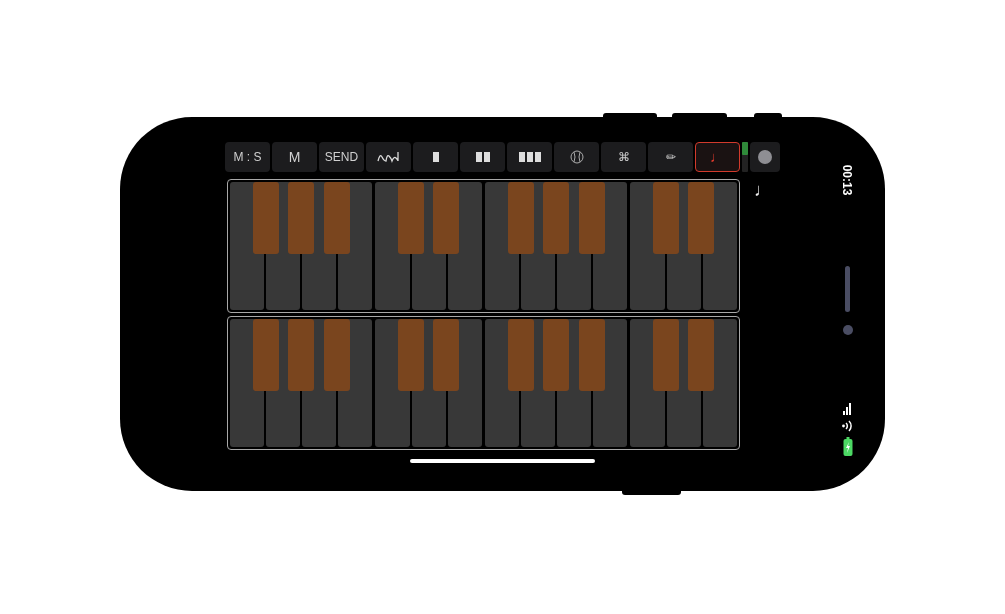  What do you see at coordinates (847, 330) in the screenshot?
I see `dot-icon` at bounding box center [847, 330].